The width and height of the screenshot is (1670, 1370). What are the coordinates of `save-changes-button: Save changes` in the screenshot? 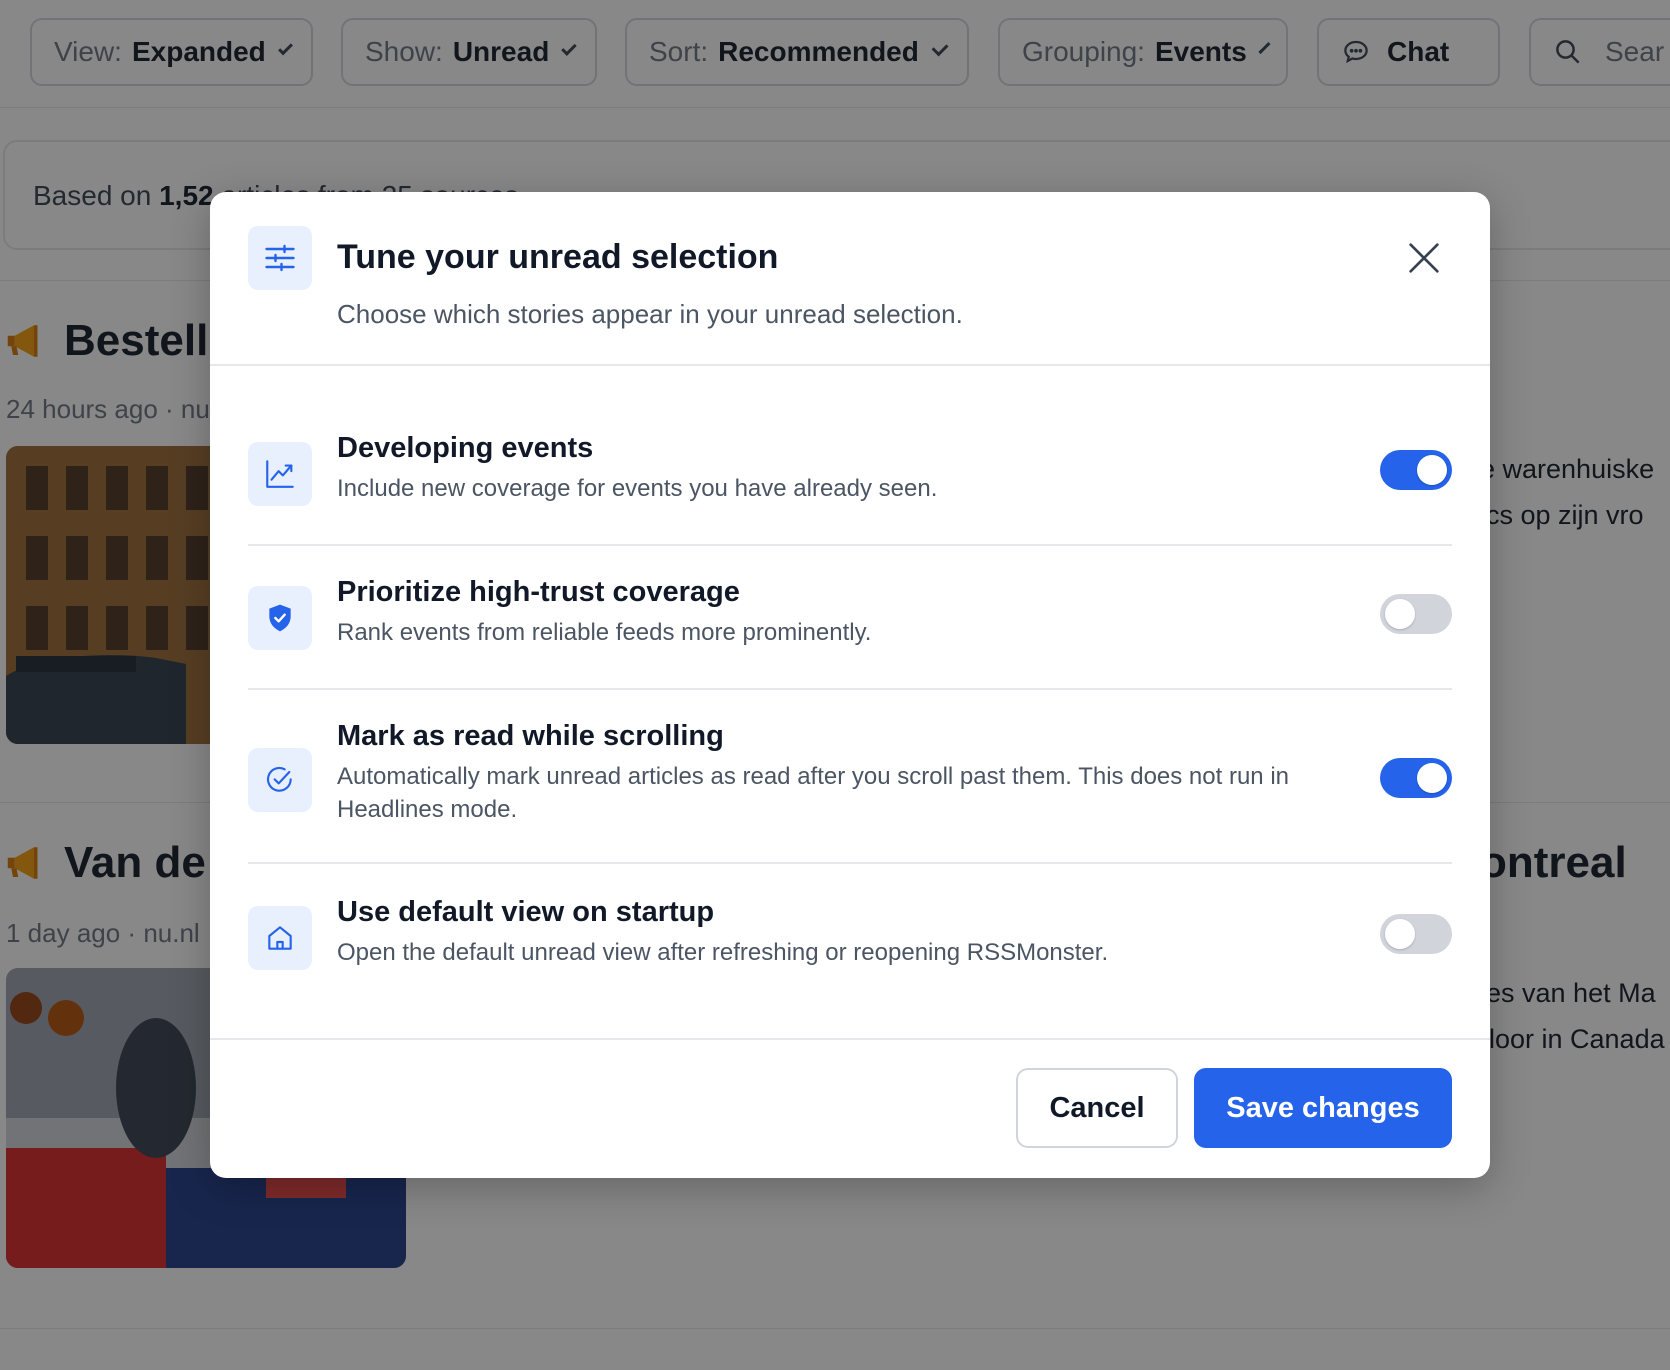 It's located at (1323, 1108).